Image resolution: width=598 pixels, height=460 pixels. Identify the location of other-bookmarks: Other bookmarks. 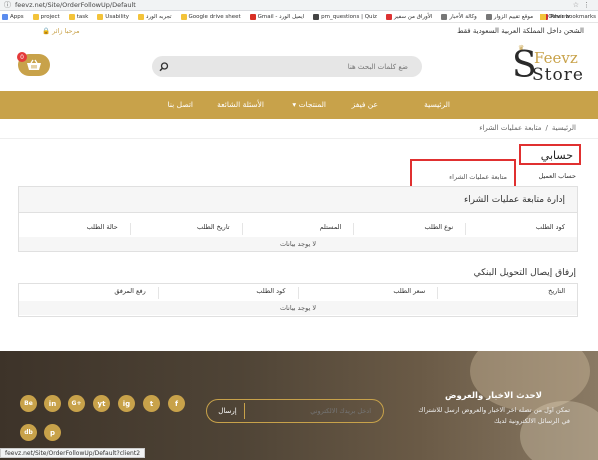
(568, 17).